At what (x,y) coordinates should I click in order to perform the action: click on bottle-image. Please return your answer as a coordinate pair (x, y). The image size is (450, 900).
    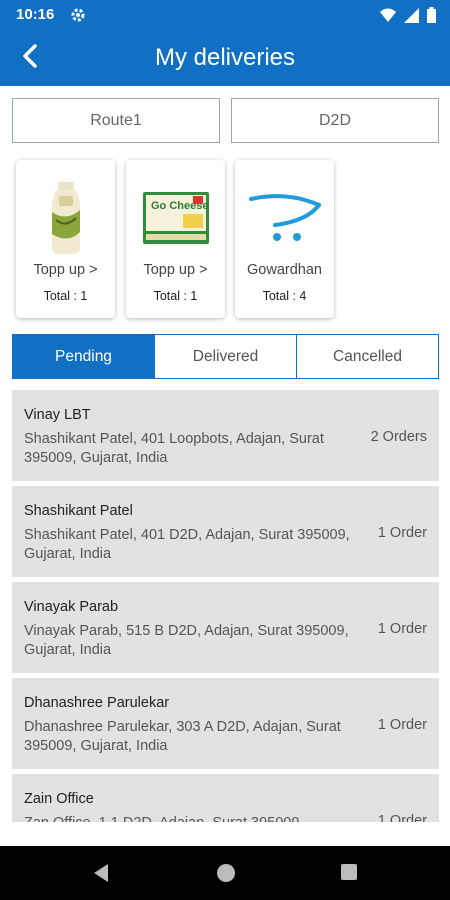
    Looking at the image, I should click on (65, 218).